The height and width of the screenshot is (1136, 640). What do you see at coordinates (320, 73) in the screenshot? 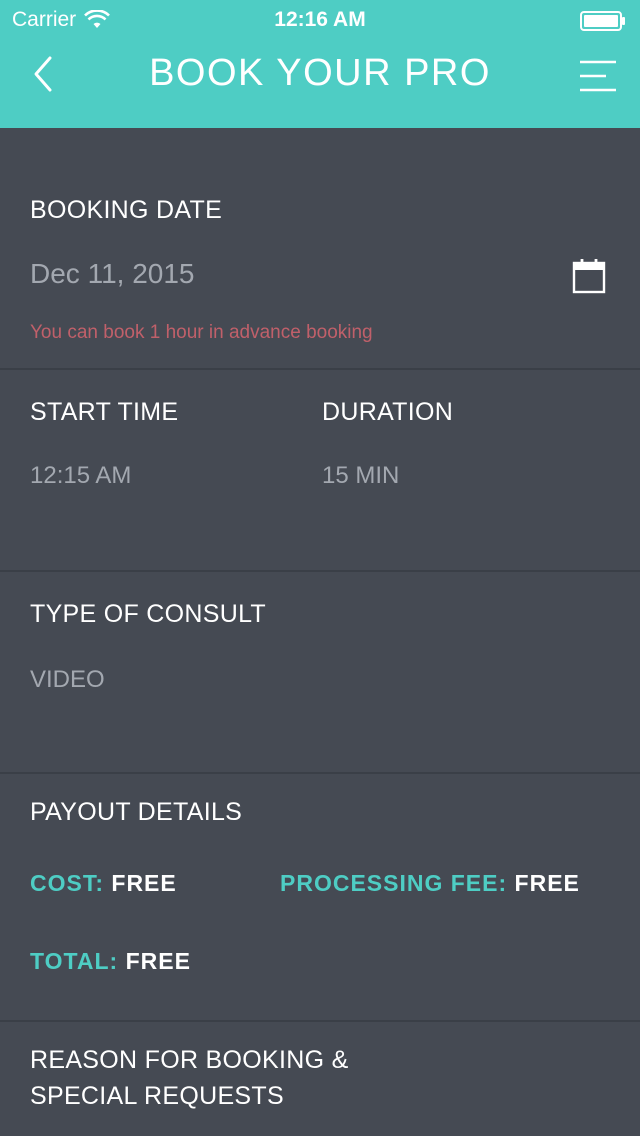
I see `page-title: BOOK YOUR PRO` at bounding box center [320, 73].